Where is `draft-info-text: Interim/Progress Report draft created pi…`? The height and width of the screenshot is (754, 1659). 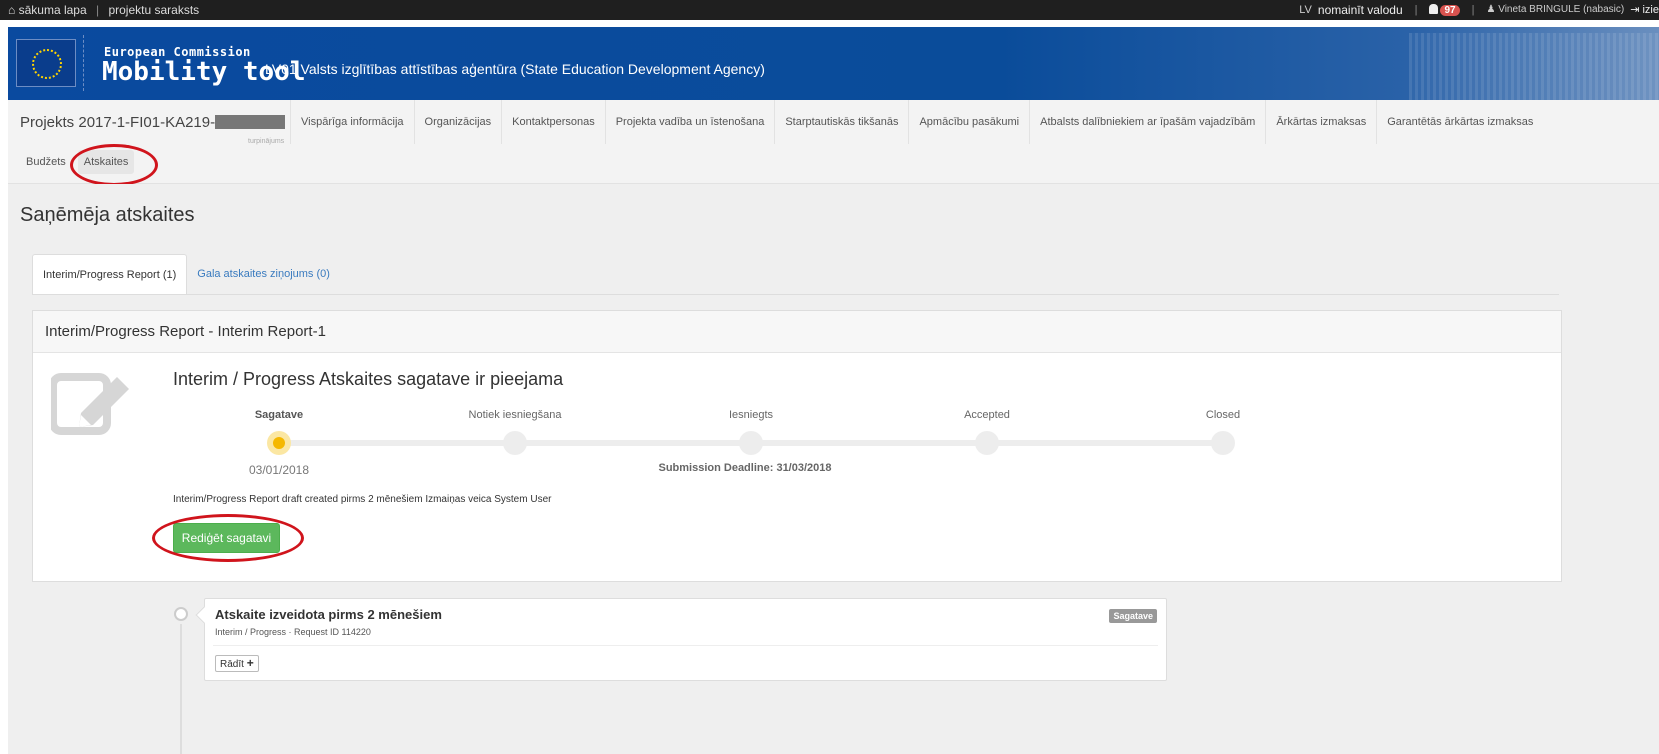 draft-info-text: Interim/Progress Report draft created pi… is located at coordinates (362, 499).